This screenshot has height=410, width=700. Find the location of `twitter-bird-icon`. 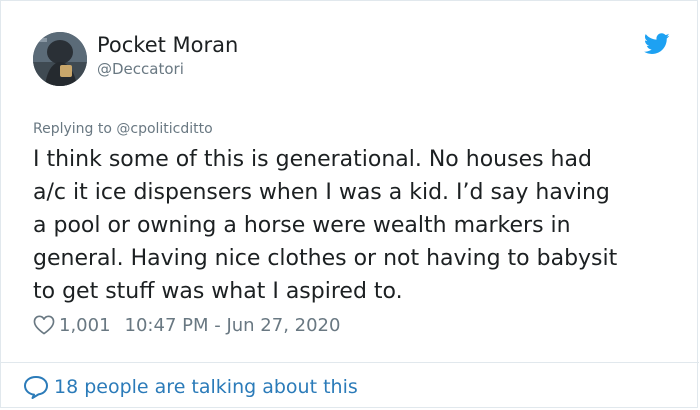

twitter-bird-icon is located at coordinates (657, 44).